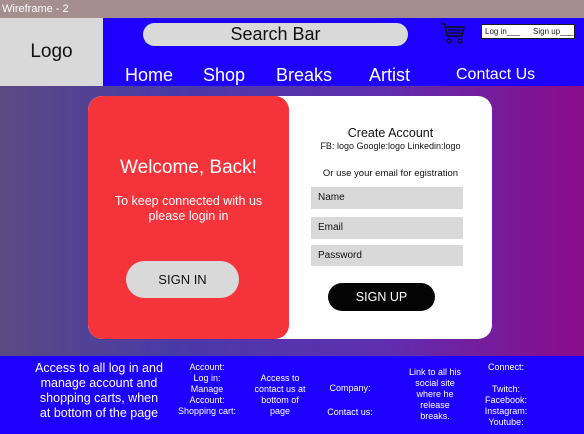 The height and width of the screenshot is (434, 584). What do you see at coordinates (506, 411) in the screenshot?
I see `footer-instagram-link: Instagram:` at bounding box center [506, 411].